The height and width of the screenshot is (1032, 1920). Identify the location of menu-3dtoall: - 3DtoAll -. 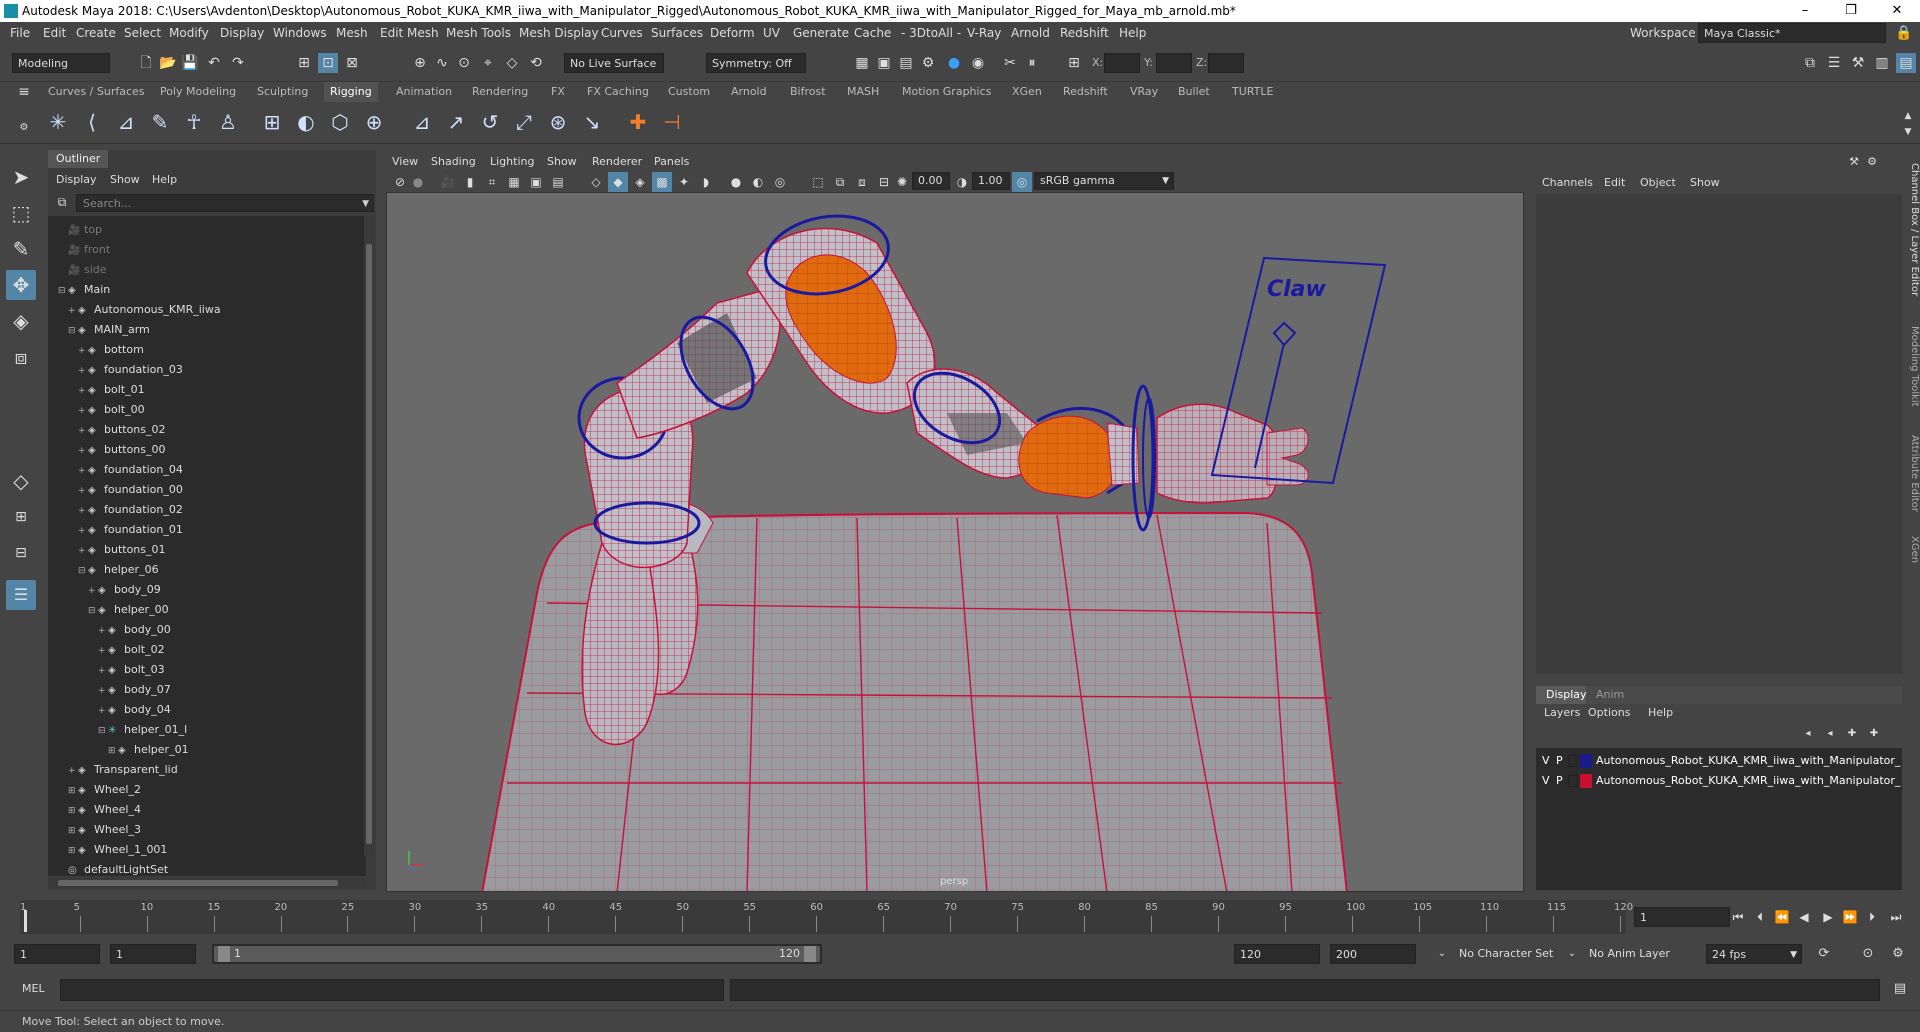
(931, 33).